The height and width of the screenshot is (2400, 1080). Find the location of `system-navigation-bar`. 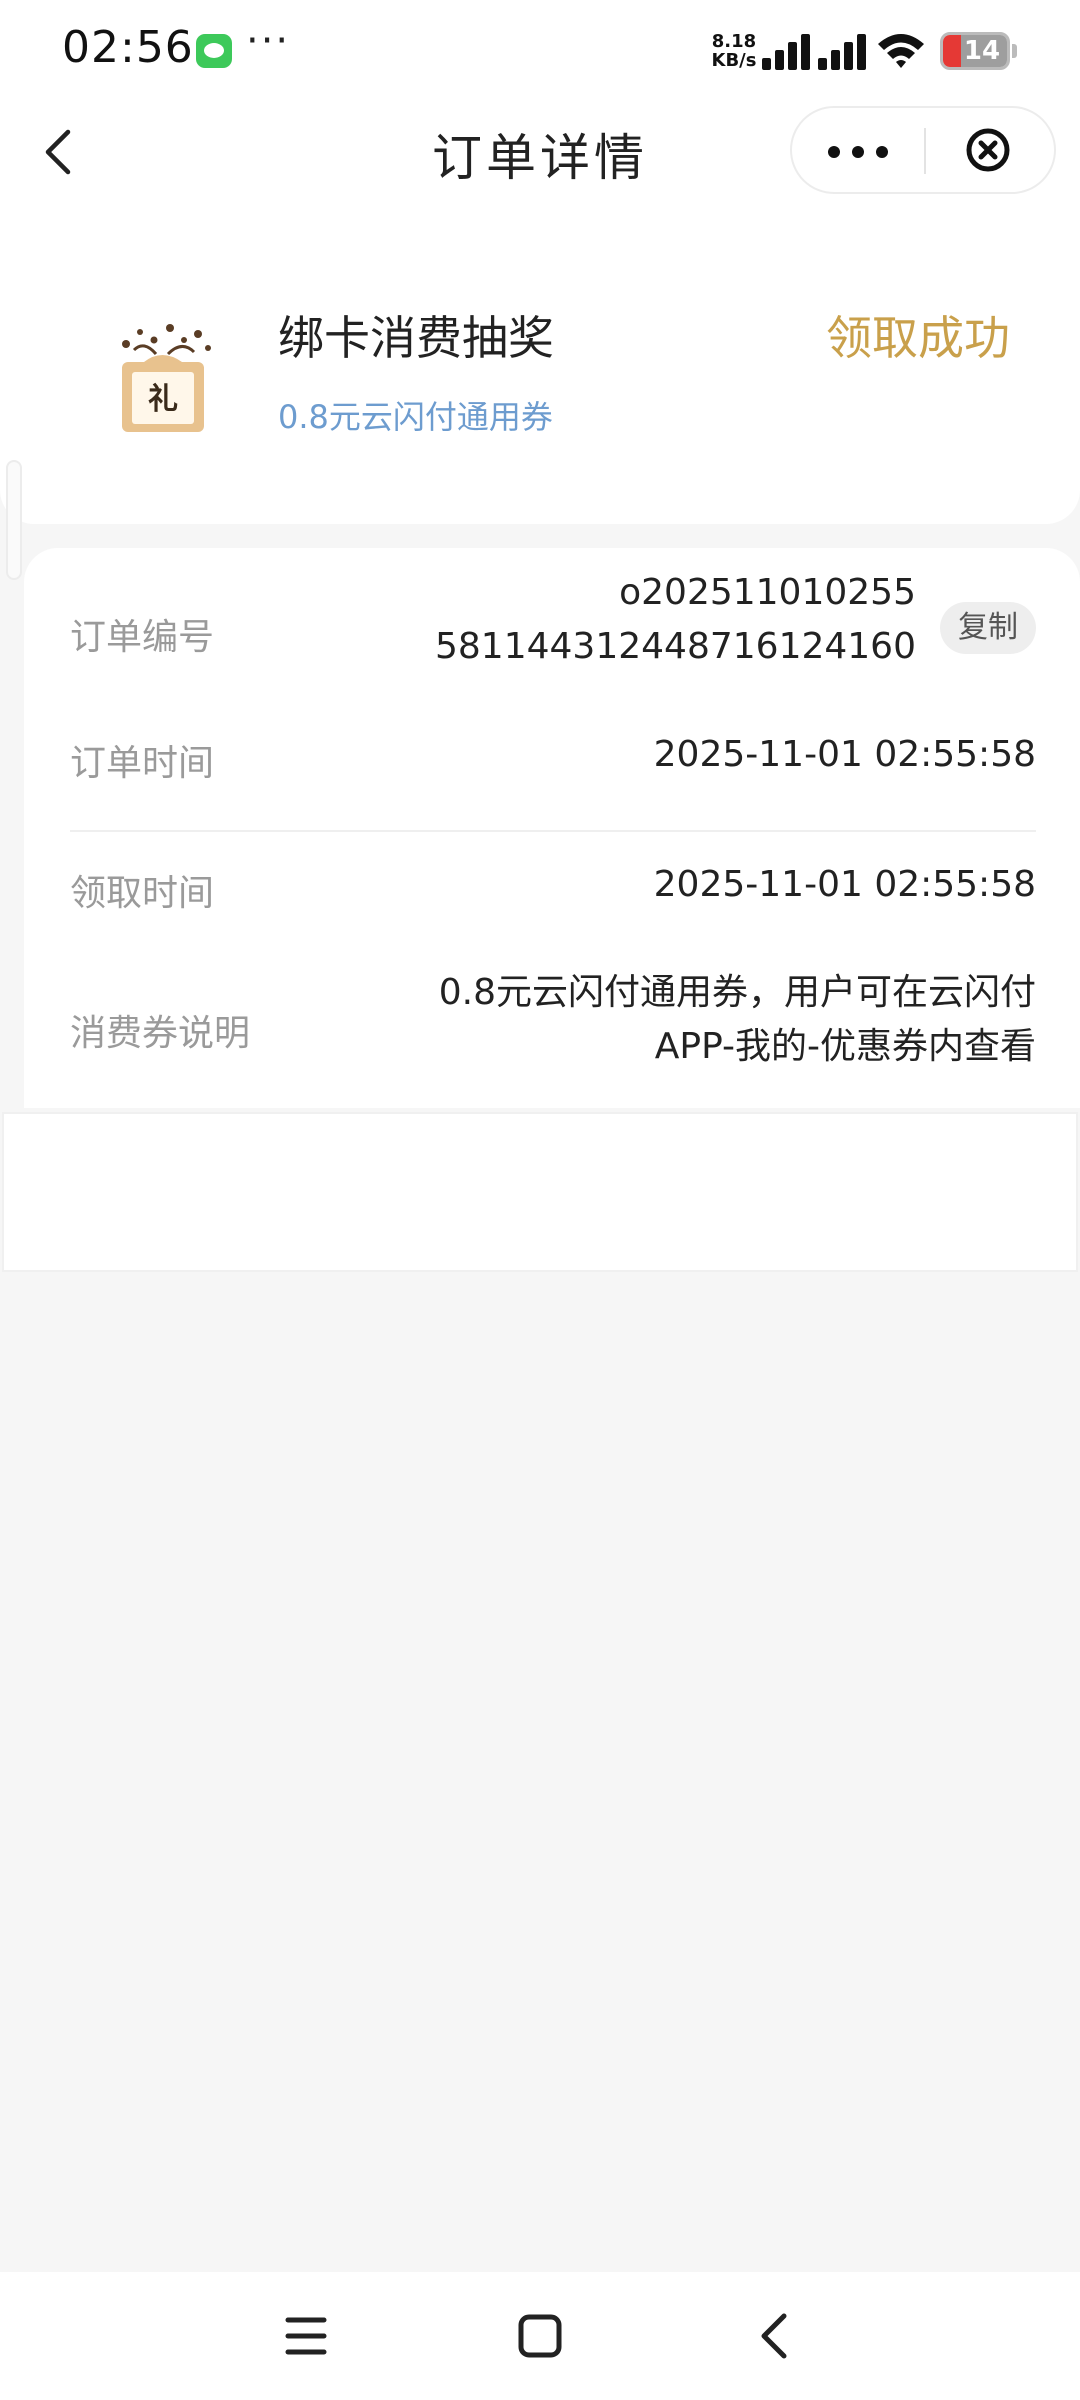

system-navigation-bar is located at coordinates (540, 2336).